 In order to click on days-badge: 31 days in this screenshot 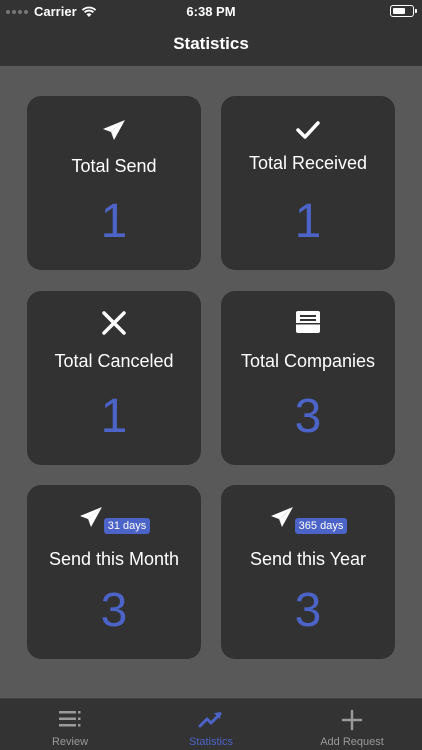, I will do `click(127, 526)`.